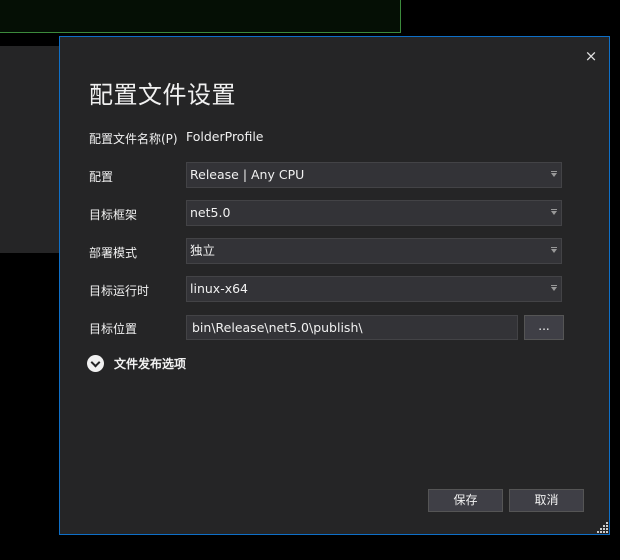 The image size is (620, 560). What do you see at coordinates (150, 363) in the screenshot?
I see `file-publish-options-label: 文件发布选项` at bounding box center [150, 363].